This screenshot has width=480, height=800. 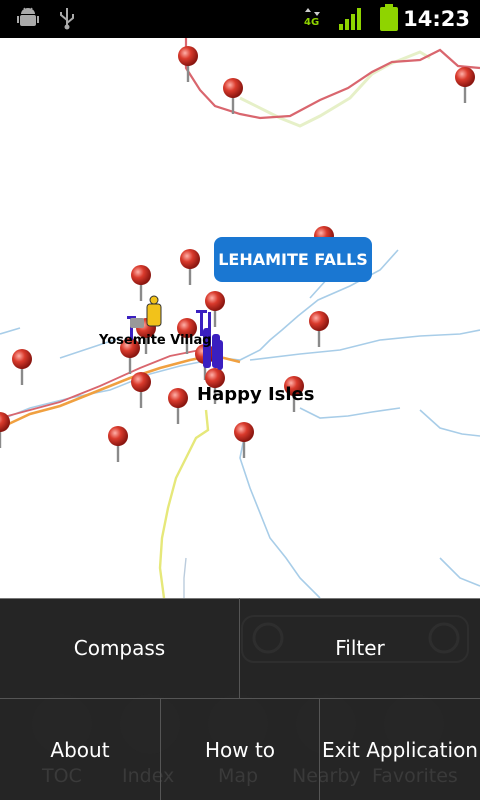 What do you see at coordinates (184, 503) in the screenshot?
I see `trail-yellow` at bounding box center [184, 503].